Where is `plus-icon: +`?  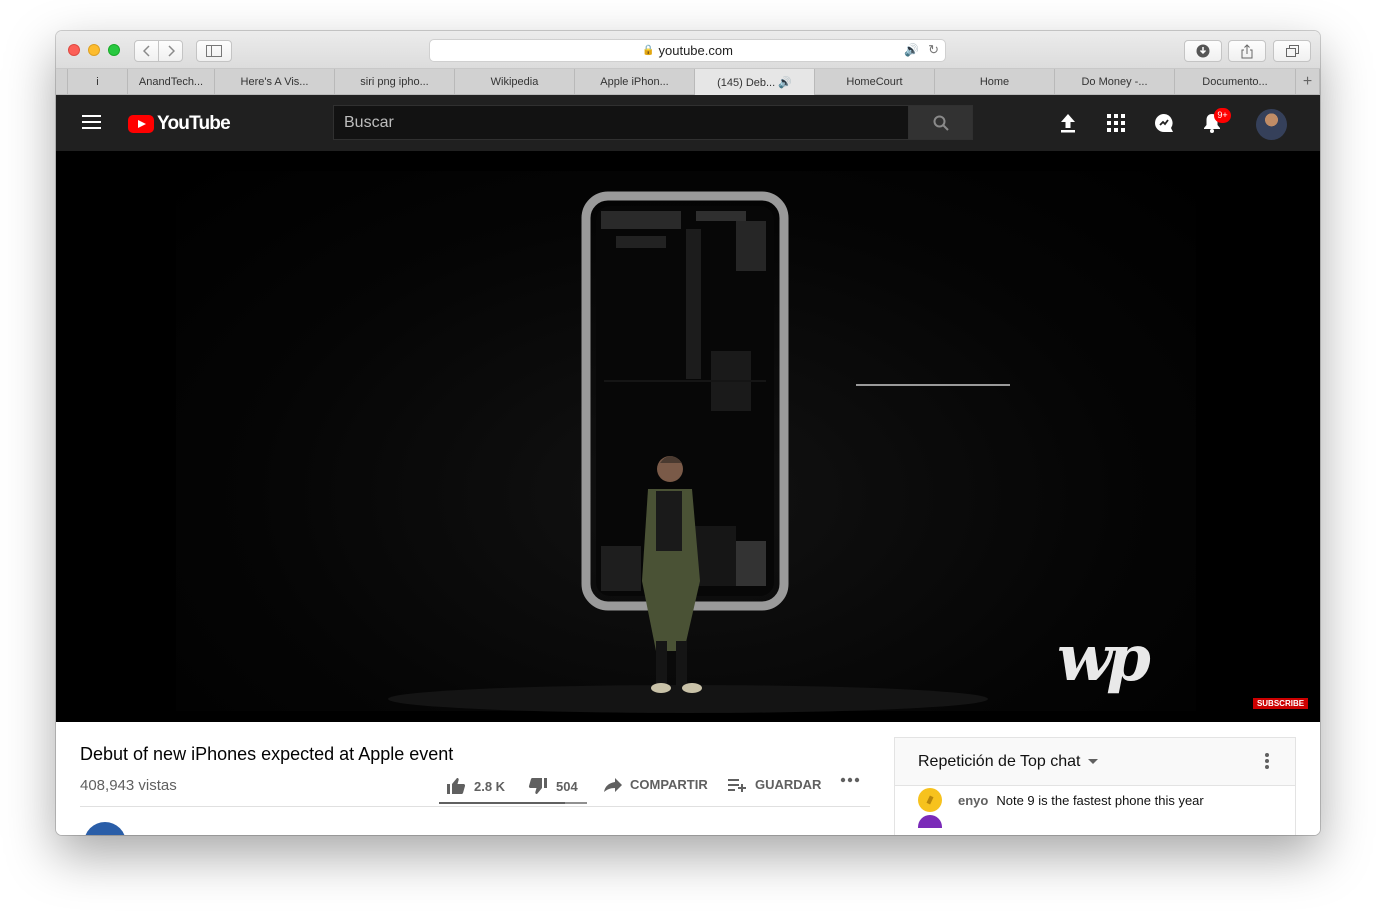 plus-icon: + is located at coordinates (1307, 81).